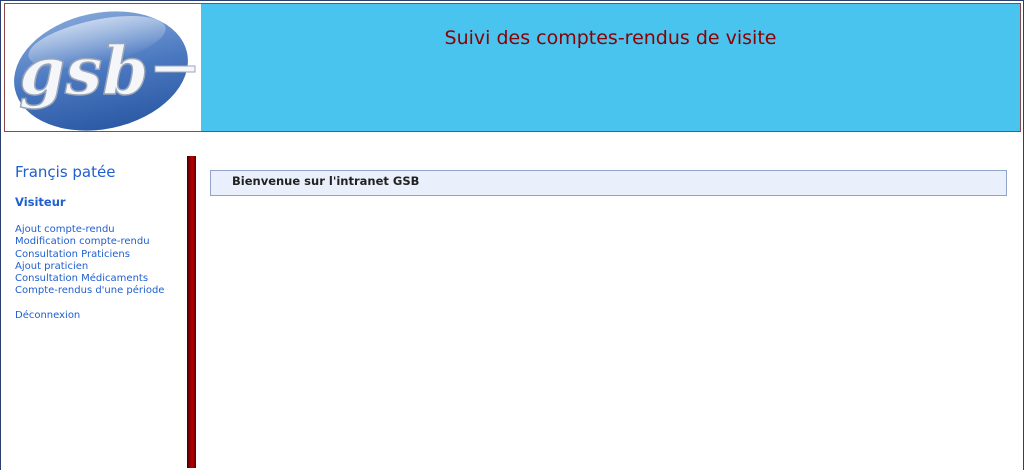 Image resolution: width=1024 pixels, height=470 pixels. Describe the element at coordinates (65, 172) in the screenshot. I see `user-name: Françis patée` at that location.